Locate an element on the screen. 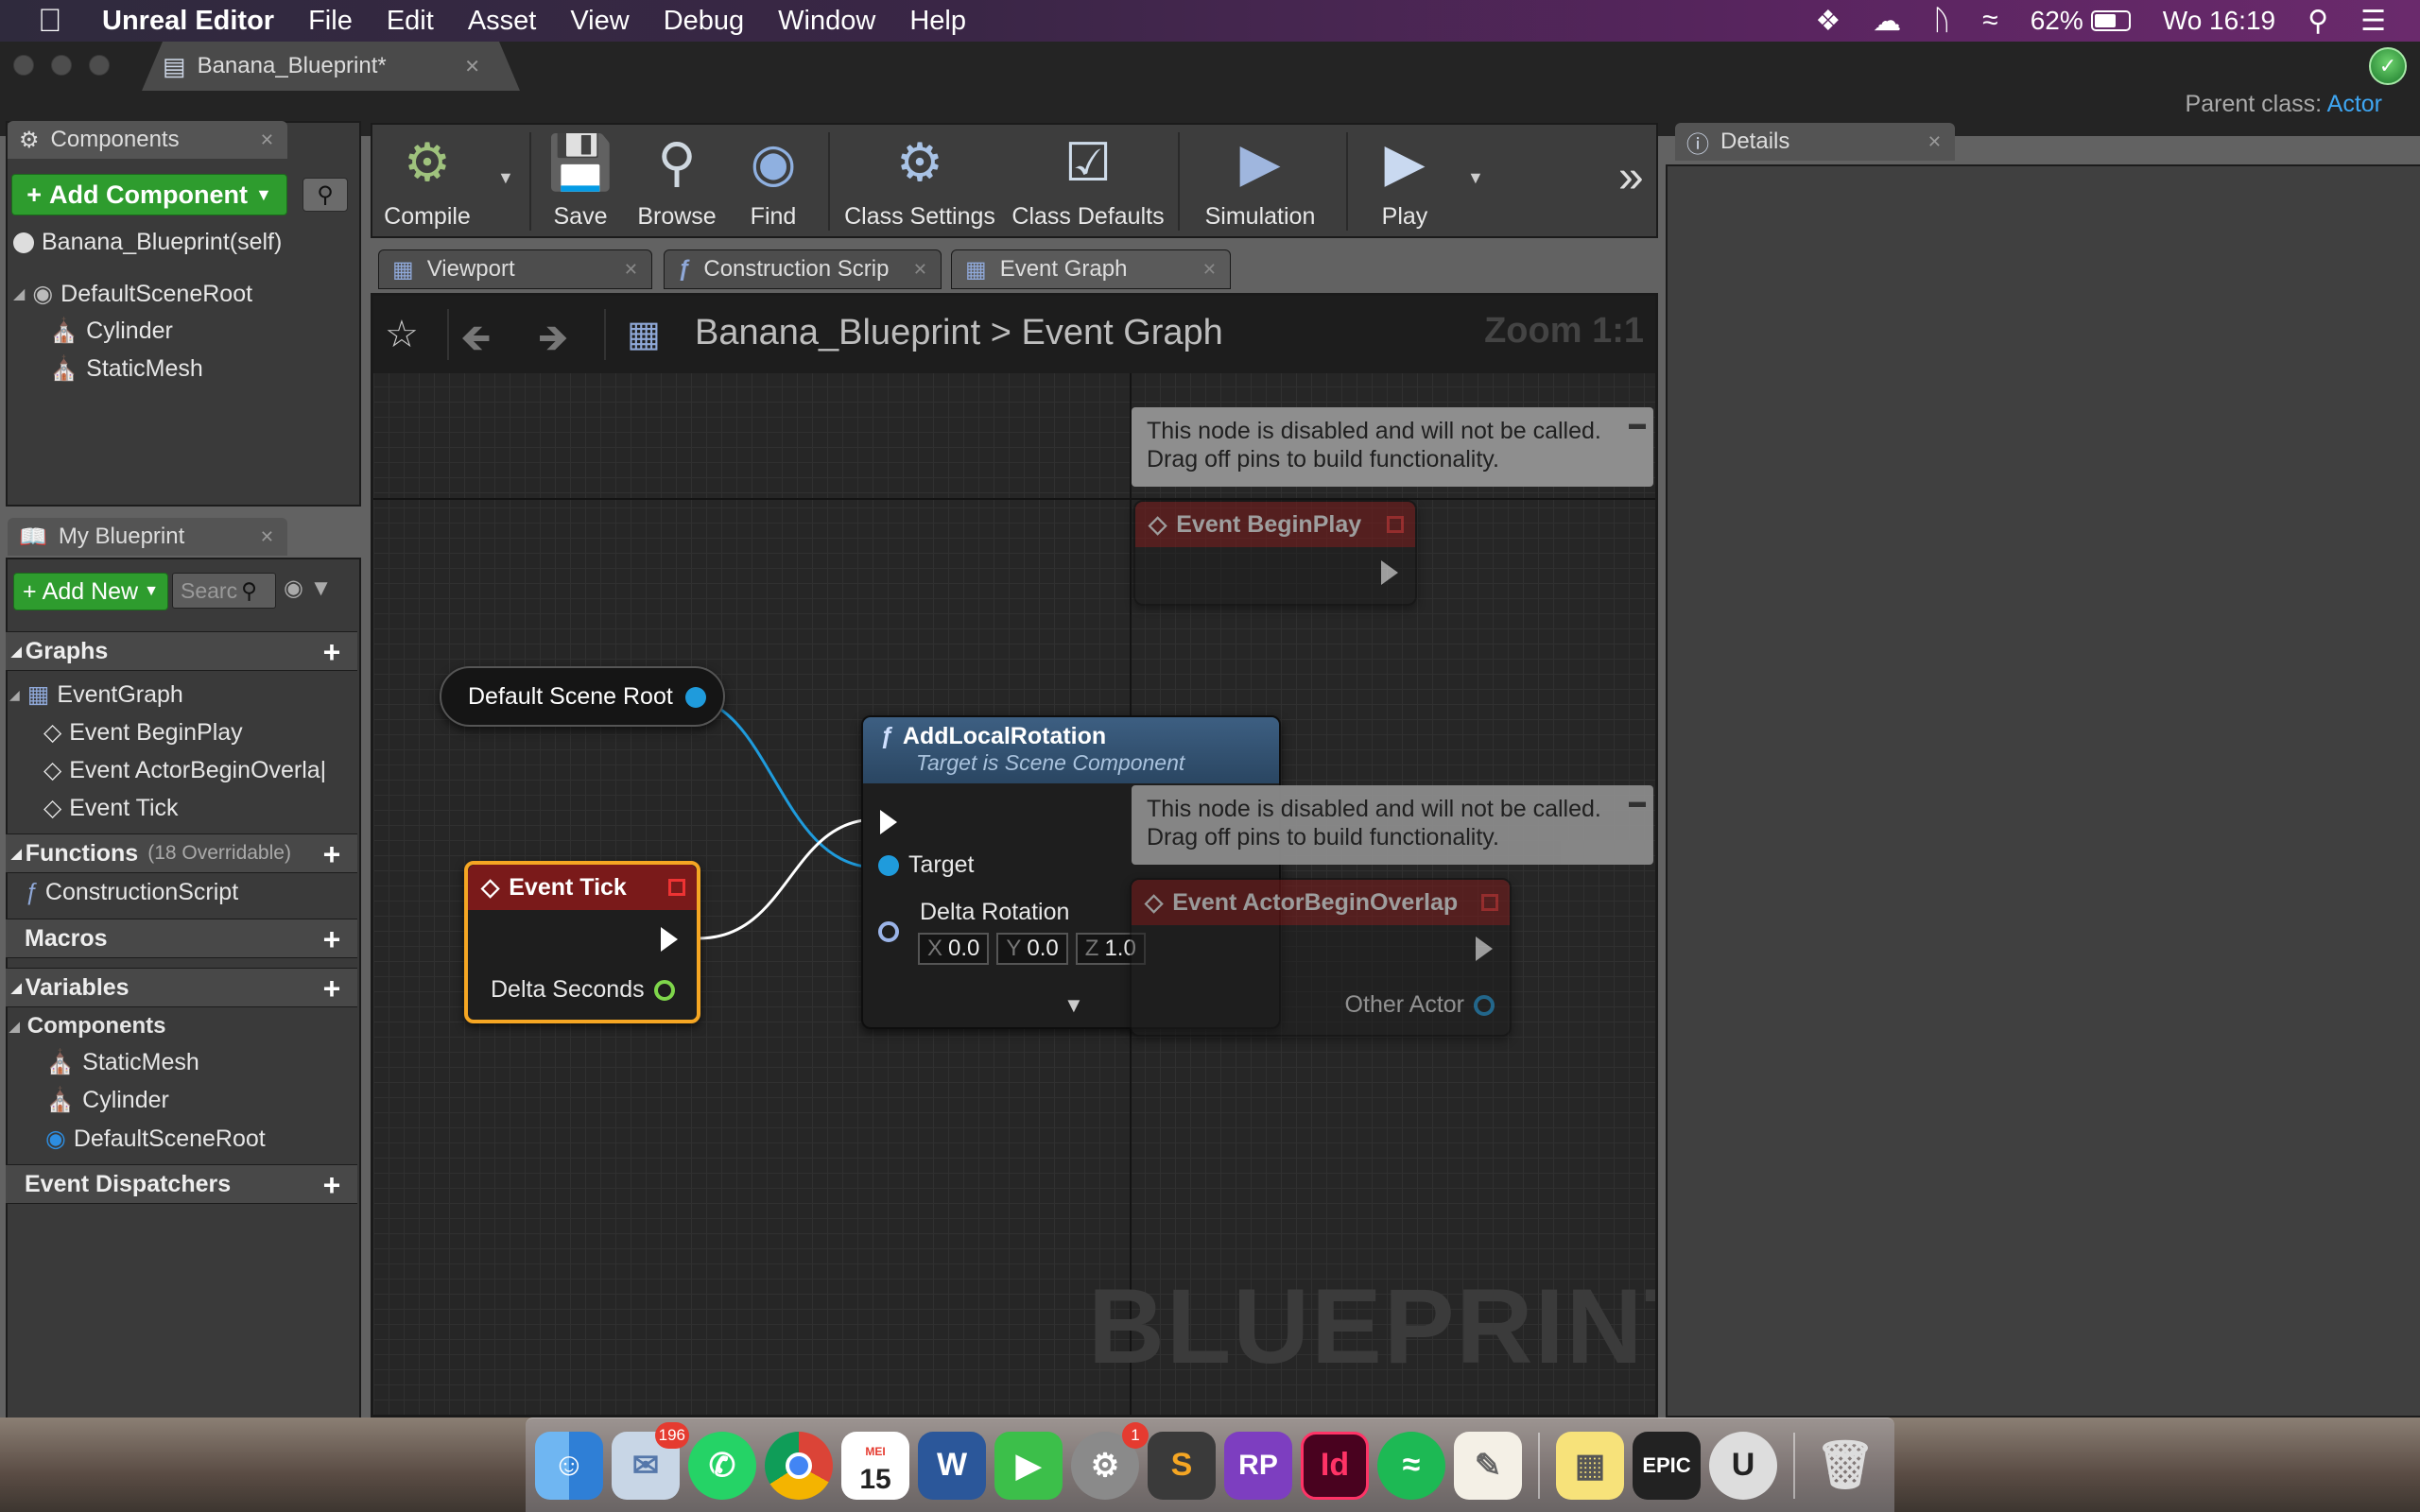  find-button: ◉ Find is located at coordinates (774, 180).